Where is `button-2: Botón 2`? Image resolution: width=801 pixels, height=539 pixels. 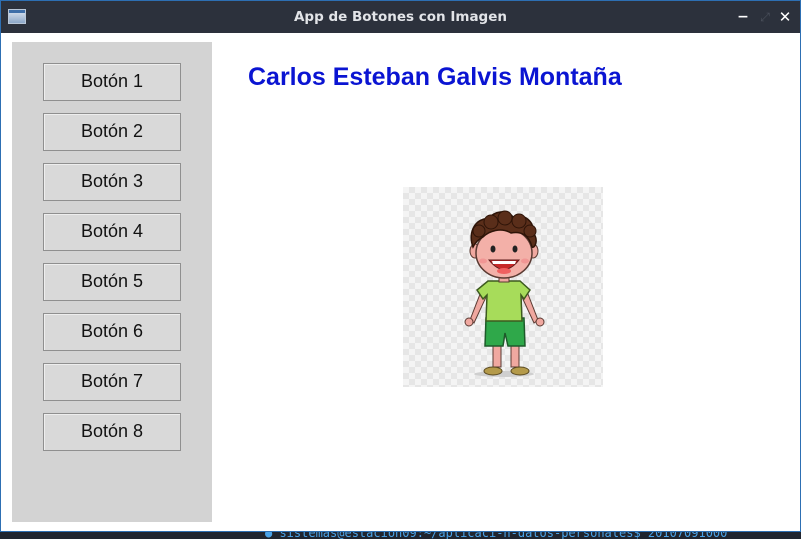
button-2: Botón 2 is located at coordinates (112, 132).